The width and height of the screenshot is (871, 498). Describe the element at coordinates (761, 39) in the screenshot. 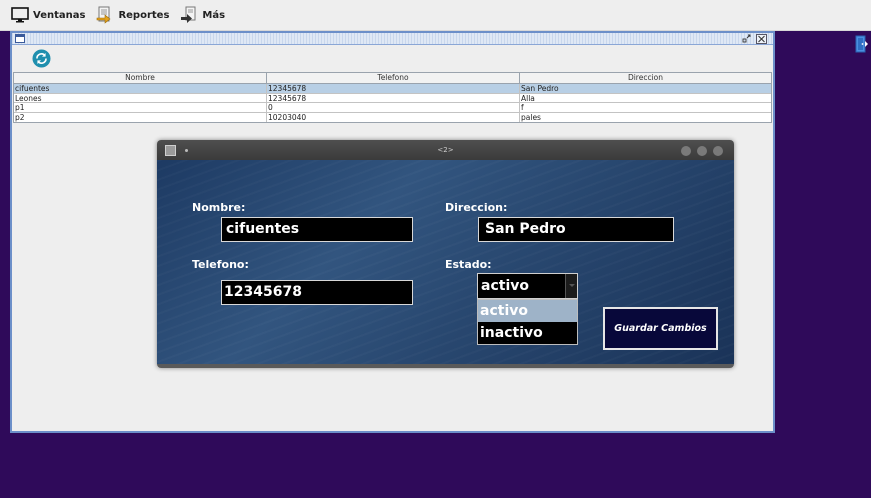

I see `close-icon` at that location.